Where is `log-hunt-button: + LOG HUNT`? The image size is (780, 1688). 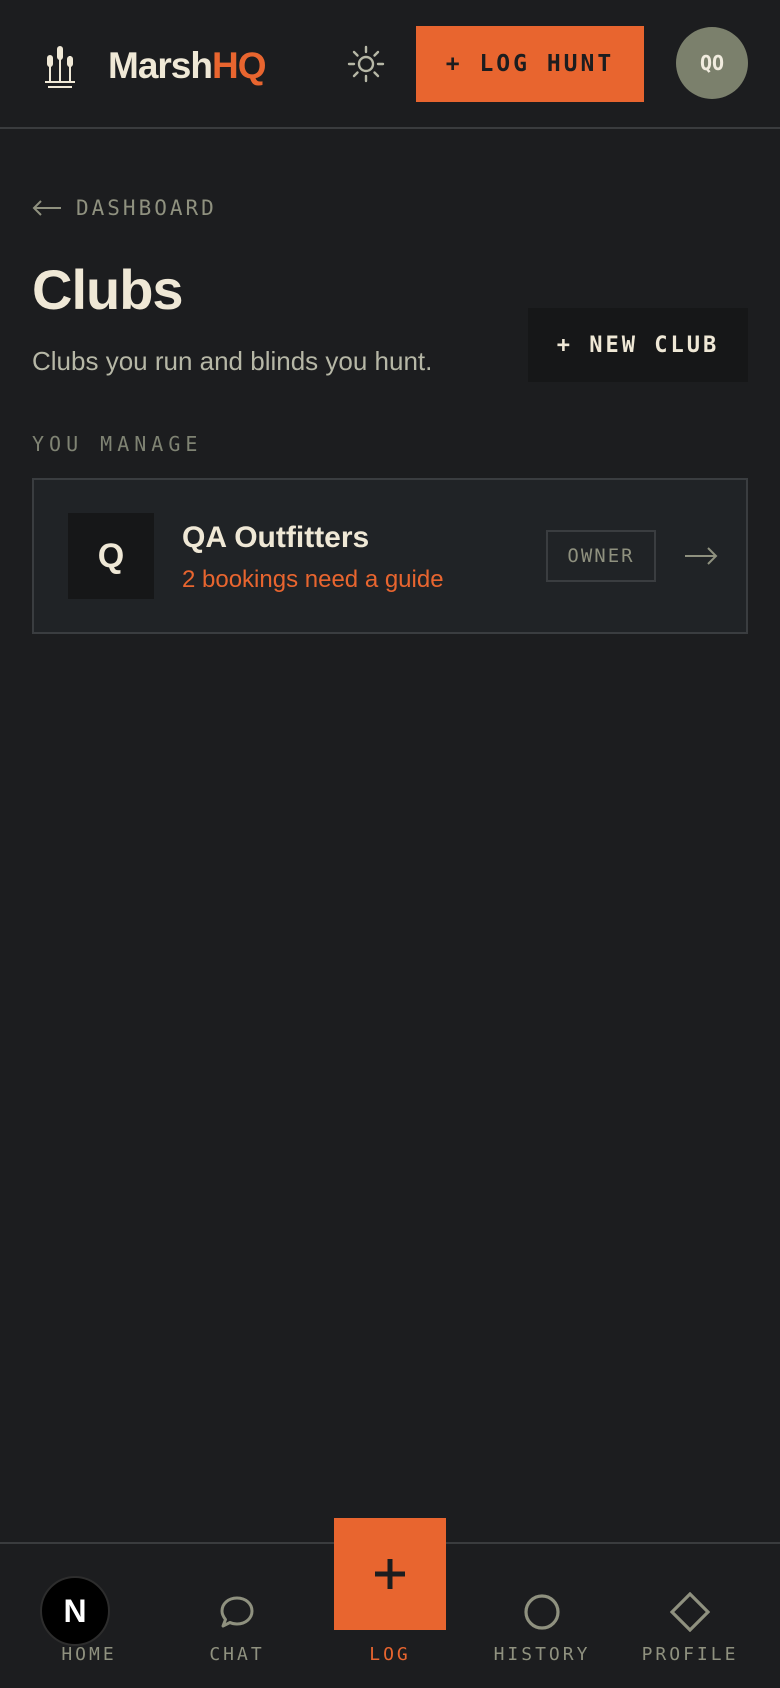 log-hunt-button: + LOG HUNT is located at coordinates (530, 64).